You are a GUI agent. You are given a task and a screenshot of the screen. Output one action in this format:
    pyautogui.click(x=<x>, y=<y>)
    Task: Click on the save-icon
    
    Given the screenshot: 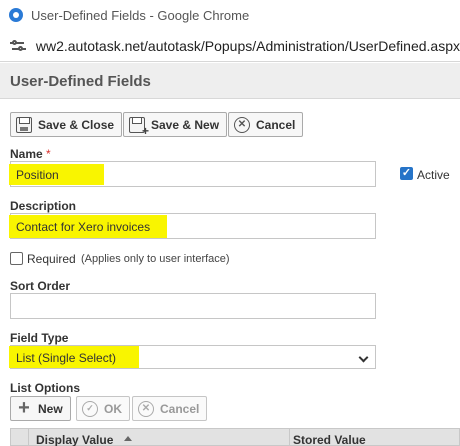 What is the action you would take?
    pyautogui.click(x=24, y=124)
    